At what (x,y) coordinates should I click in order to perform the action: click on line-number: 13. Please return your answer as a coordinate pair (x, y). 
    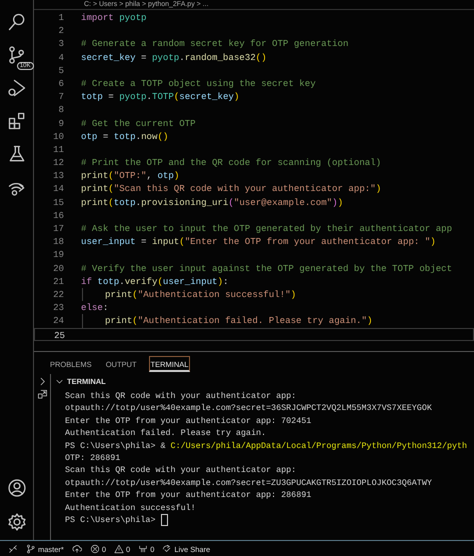
    Looking at the image, I should click on (58, 175).